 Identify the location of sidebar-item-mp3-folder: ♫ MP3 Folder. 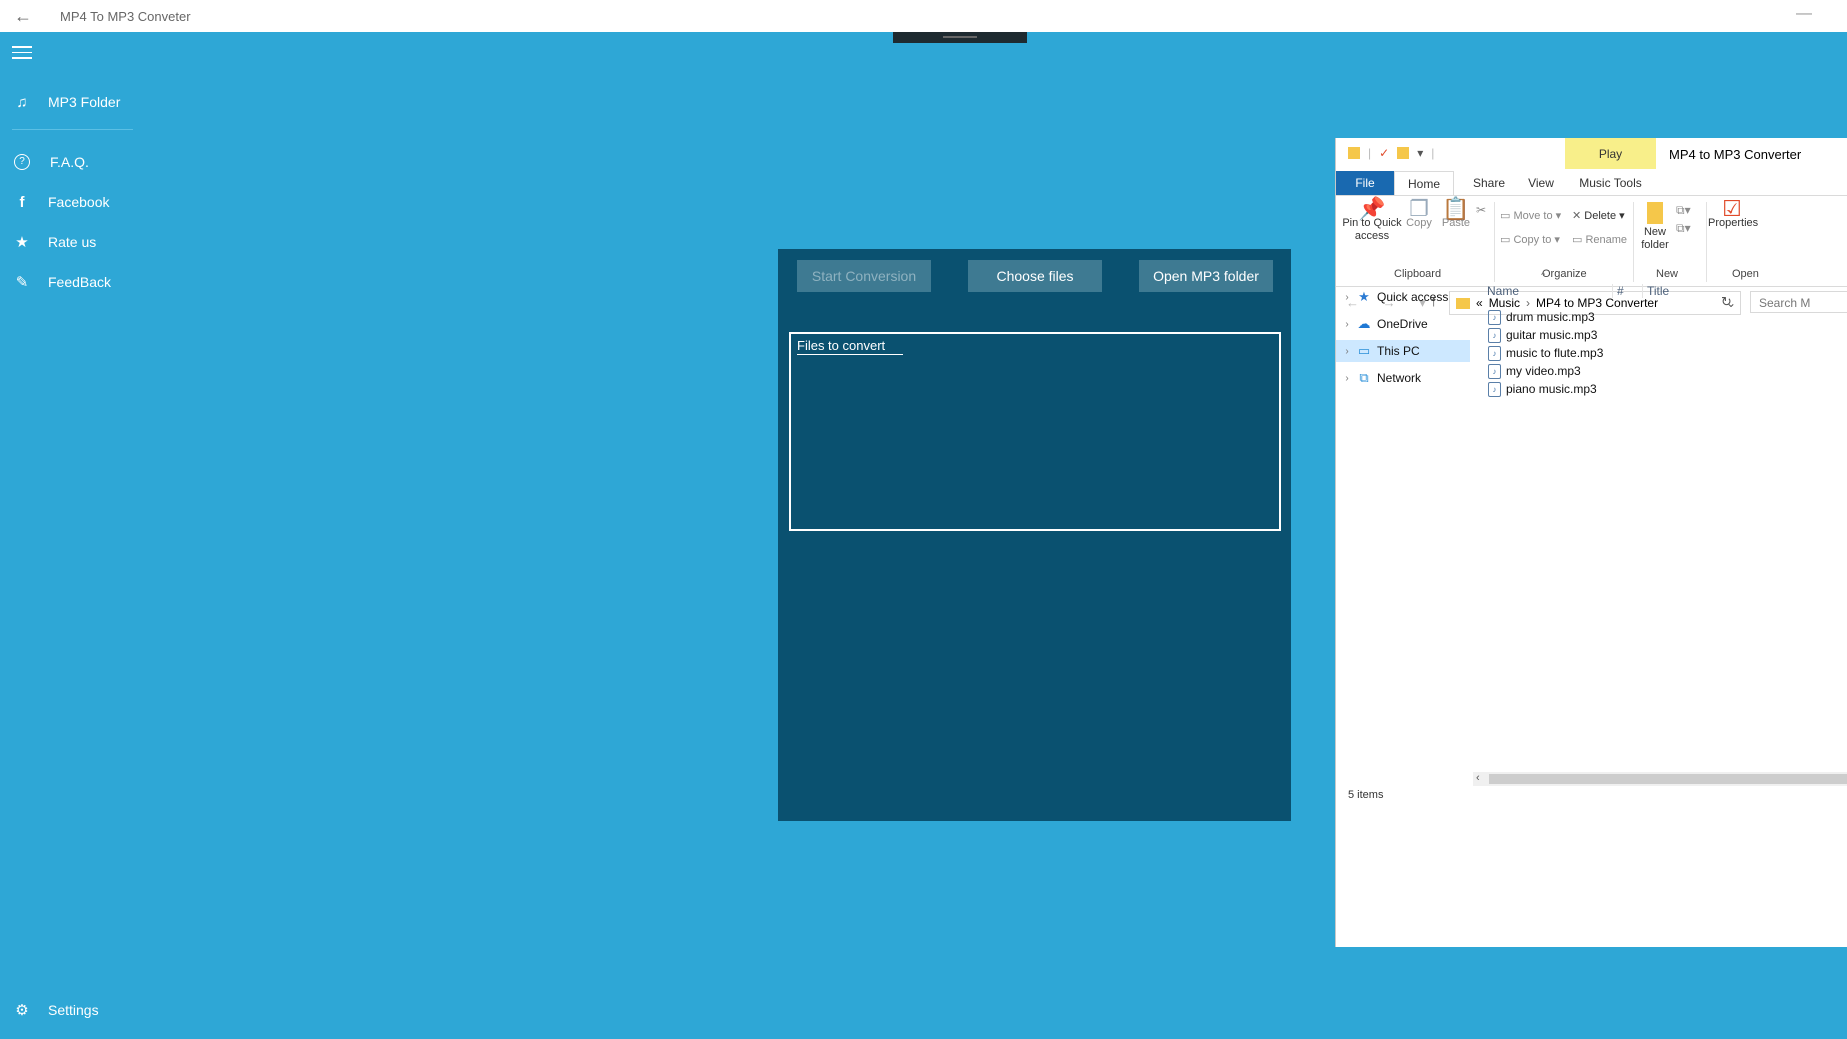
(70, 102).